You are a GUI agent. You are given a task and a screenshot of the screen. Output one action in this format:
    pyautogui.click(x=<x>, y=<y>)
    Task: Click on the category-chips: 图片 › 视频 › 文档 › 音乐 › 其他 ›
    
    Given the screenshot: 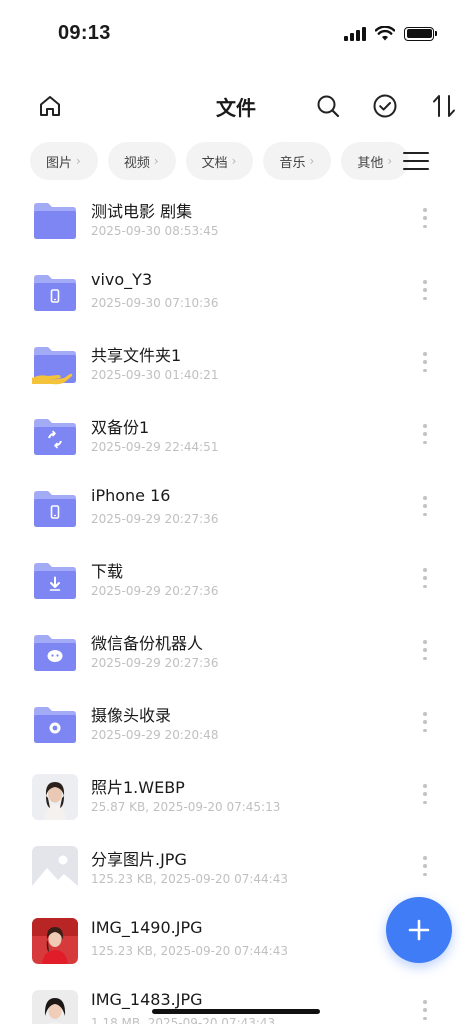 What is the action you would take?
    pyautogui.click(x=220, y=161)
    